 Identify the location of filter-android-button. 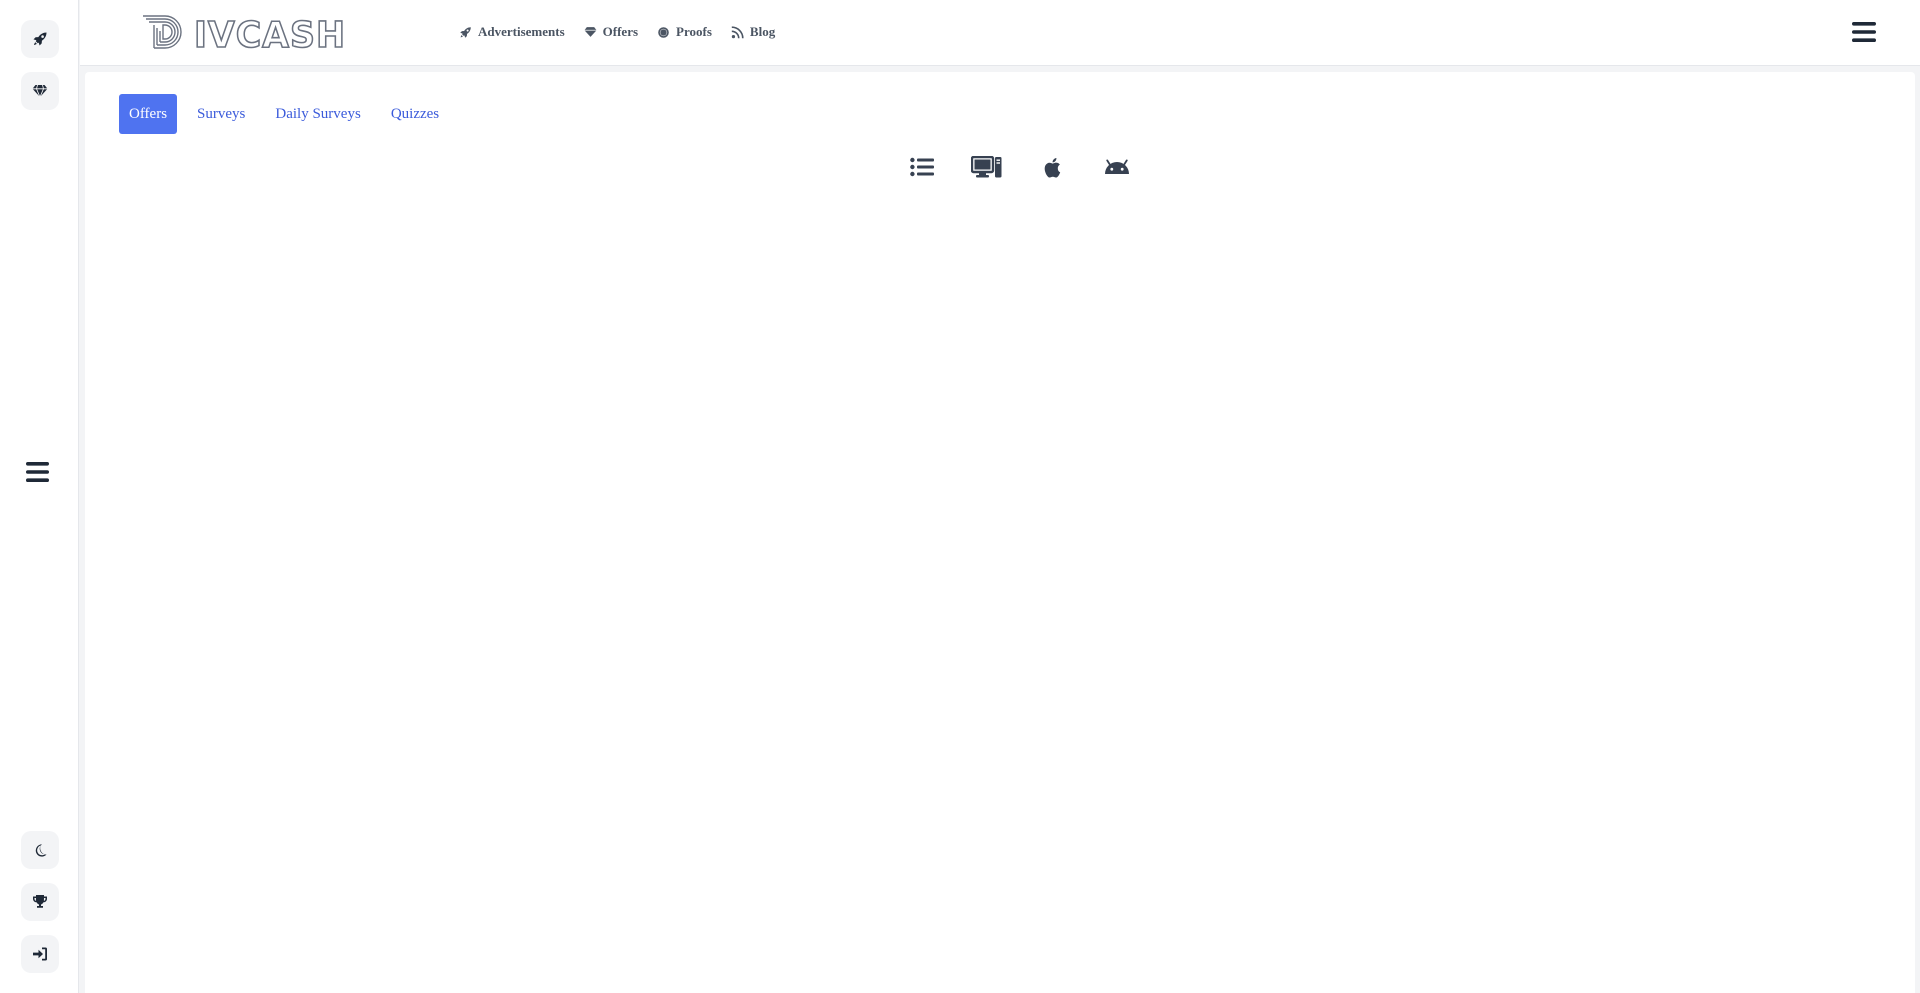
(1116, 167).